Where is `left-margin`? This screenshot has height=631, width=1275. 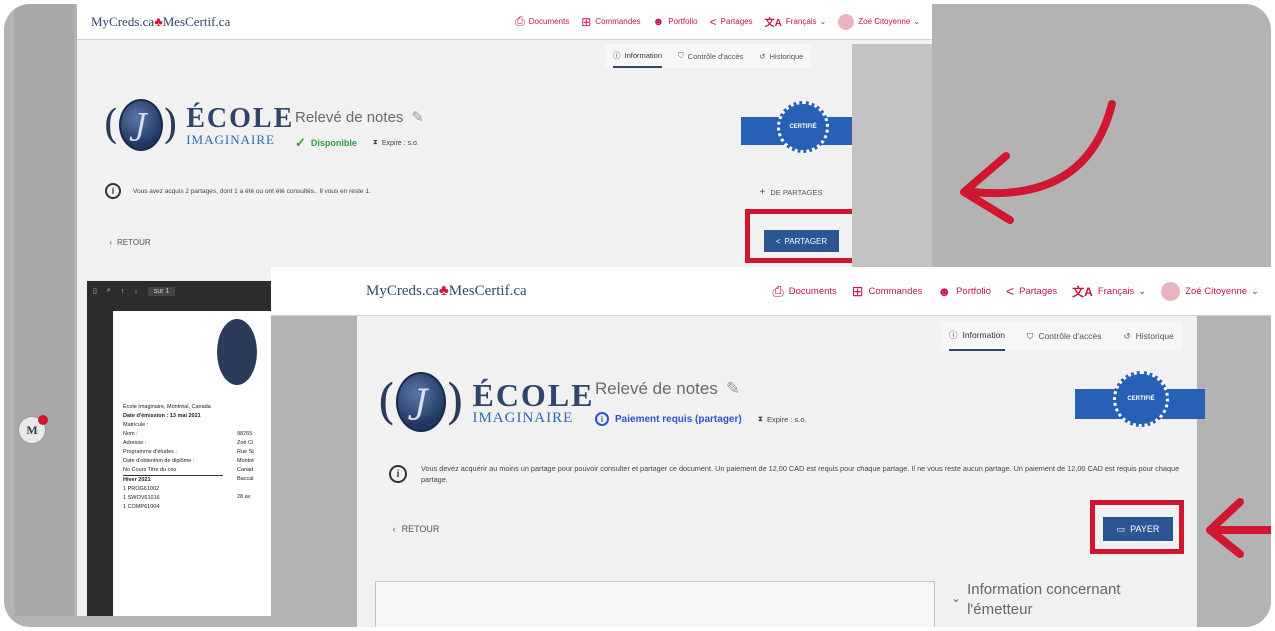 left-margin is located at coordinates (44, 310).